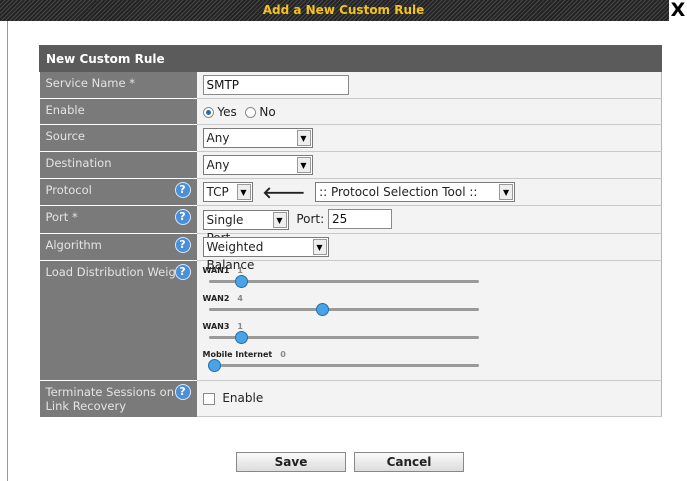 The width and height of the screenshot is (687, 481). Describe the element at coordinates (291, 462) in the screenshot. I see `save-button: Save` at that location.